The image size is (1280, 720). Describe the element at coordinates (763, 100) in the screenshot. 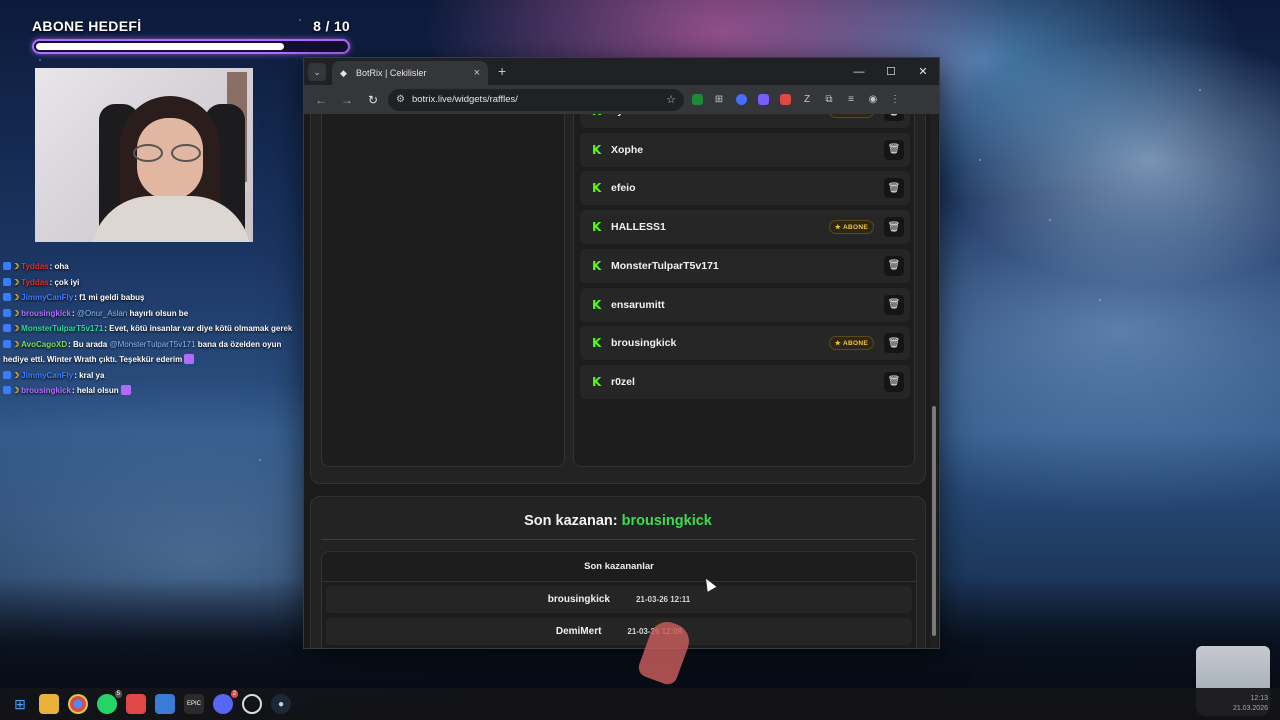

I see `extension-purple-icon` at that location.